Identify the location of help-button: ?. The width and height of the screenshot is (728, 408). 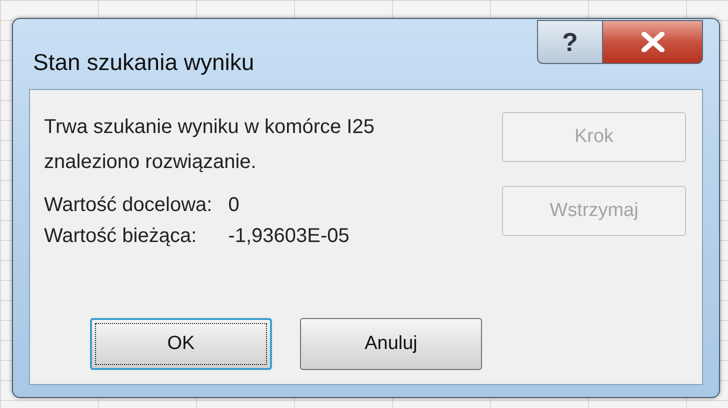
(570, 42).